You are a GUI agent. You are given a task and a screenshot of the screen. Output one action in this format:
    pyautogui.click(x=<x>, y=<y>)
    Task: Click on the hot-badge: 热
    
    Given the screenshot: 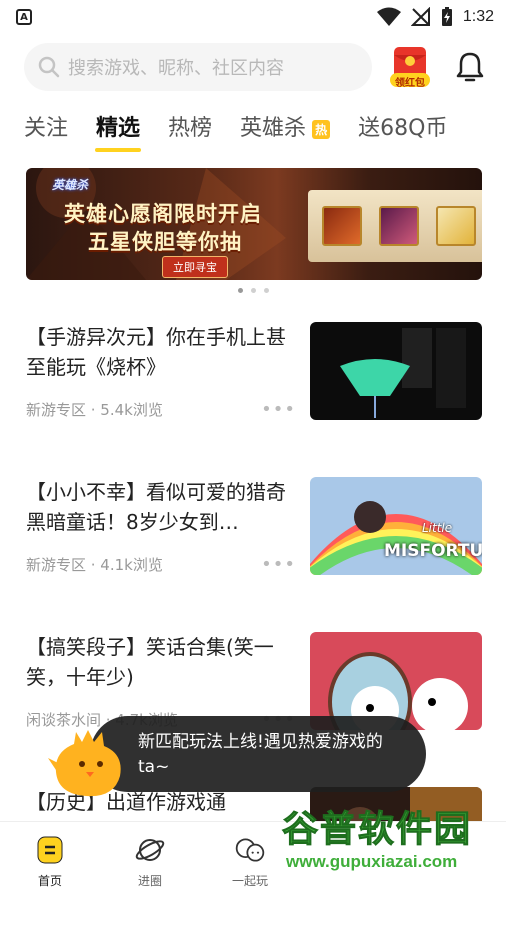 What is the action you would take?
    pyautogui.click(x=321, y=129)
    